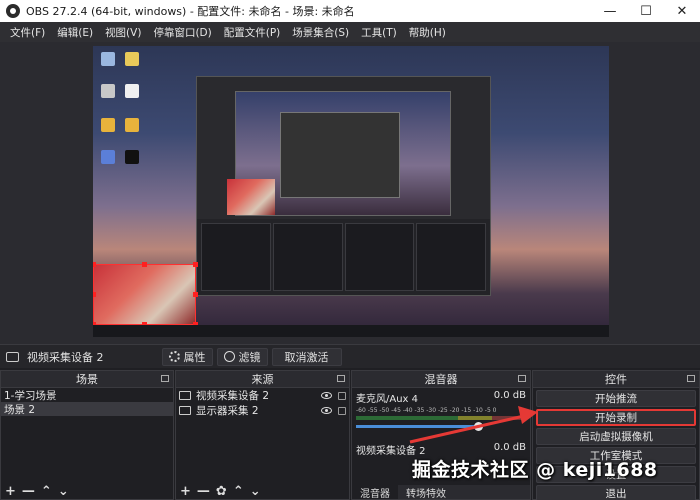  What do you see at coordinates (87, 379) in the screenshot?
I see `scenes-header: 场景` at bounding box center [87, 379].